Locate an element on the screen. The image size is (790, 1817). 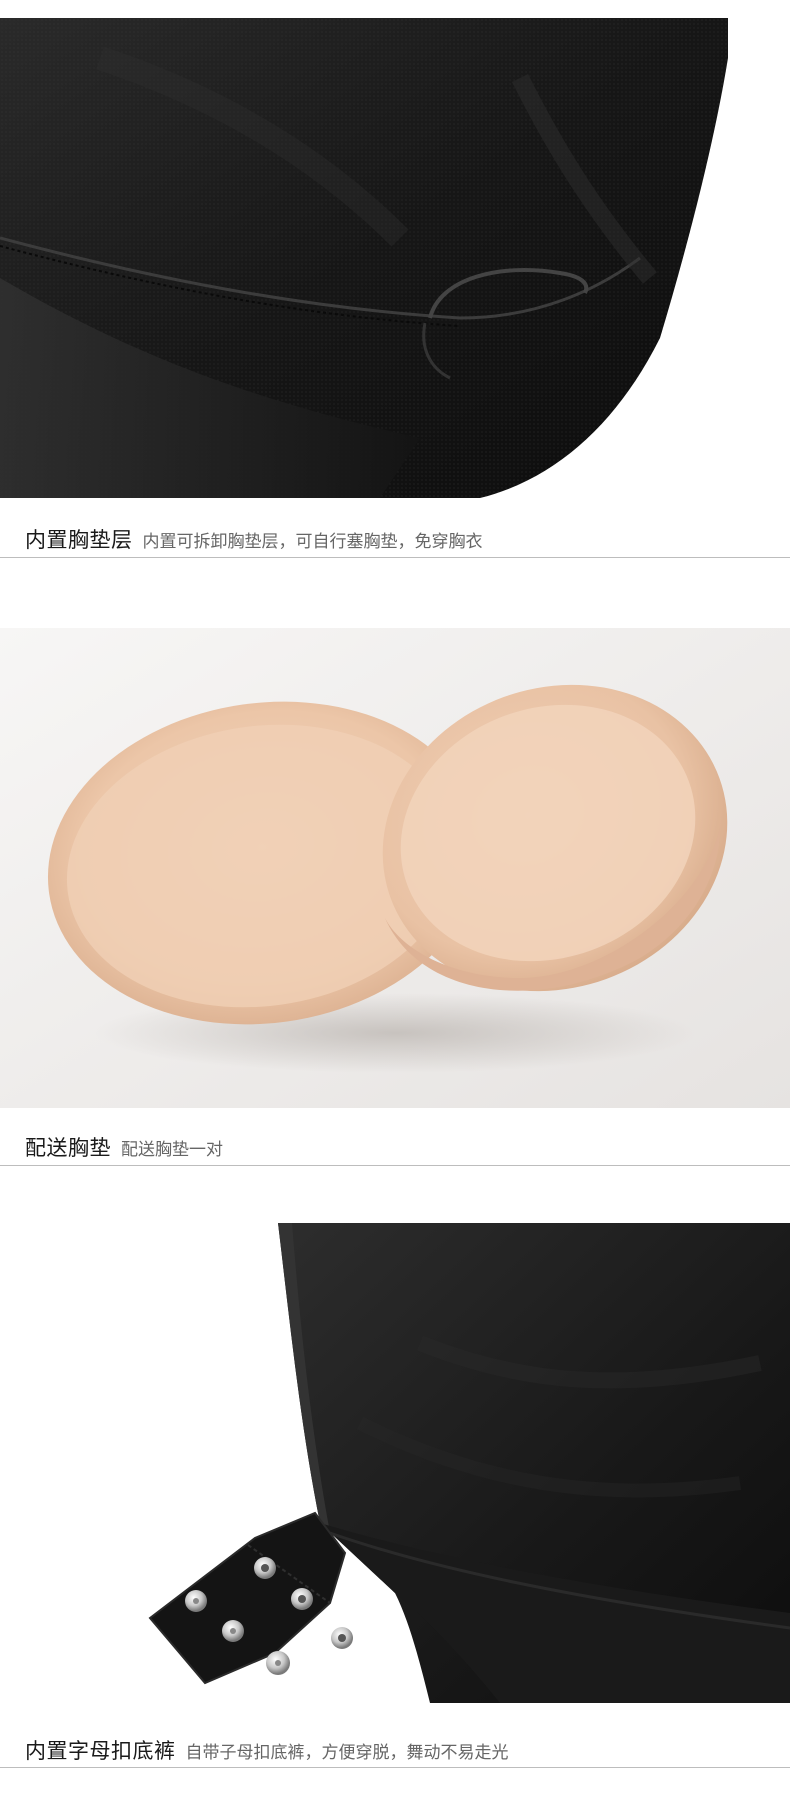
section-caption: 配送胸垫 配送胸垫一对 is located at coordinates (124, 1147).